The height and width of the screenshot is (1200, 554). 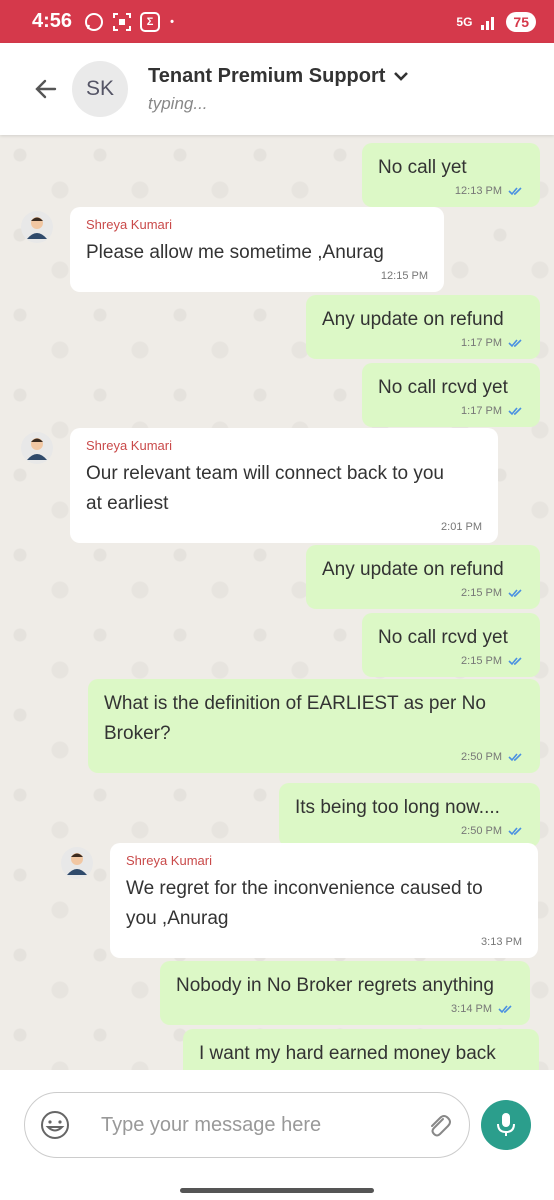 I want to click on composer, so click(x=277, y=1125).